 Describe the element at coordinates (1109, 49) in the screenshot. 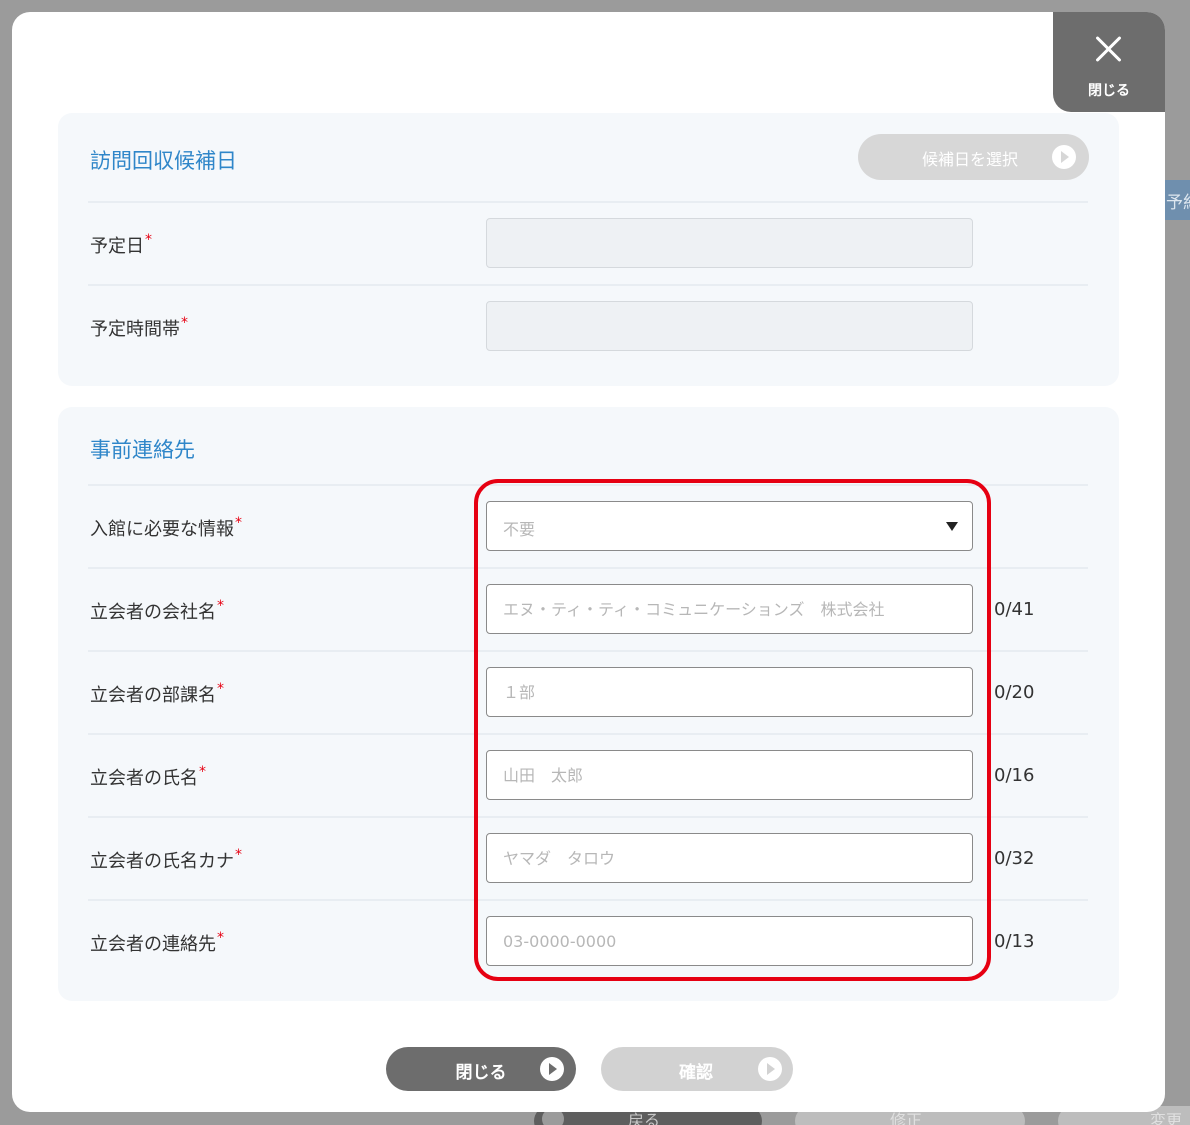

I see `close-icon` at that location.